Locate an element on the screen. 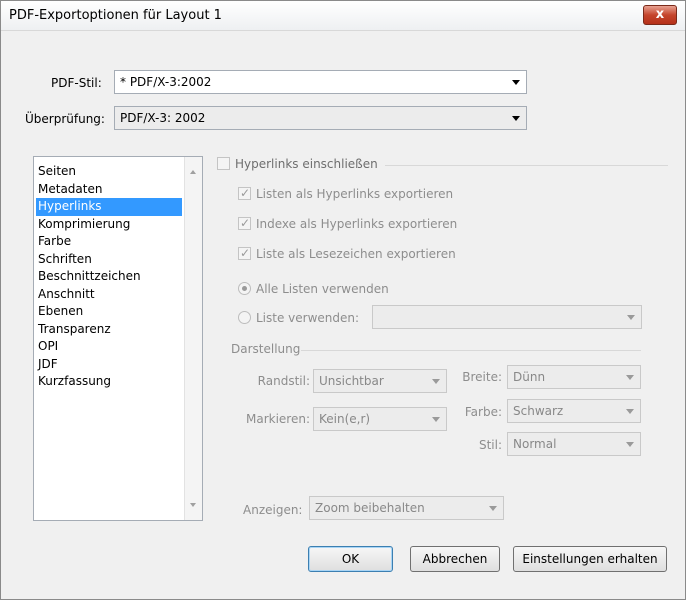 This screenshot has height=600, width=686. keep-settings-button: Einstellungen erhalten is located at coordinates (590, 559).